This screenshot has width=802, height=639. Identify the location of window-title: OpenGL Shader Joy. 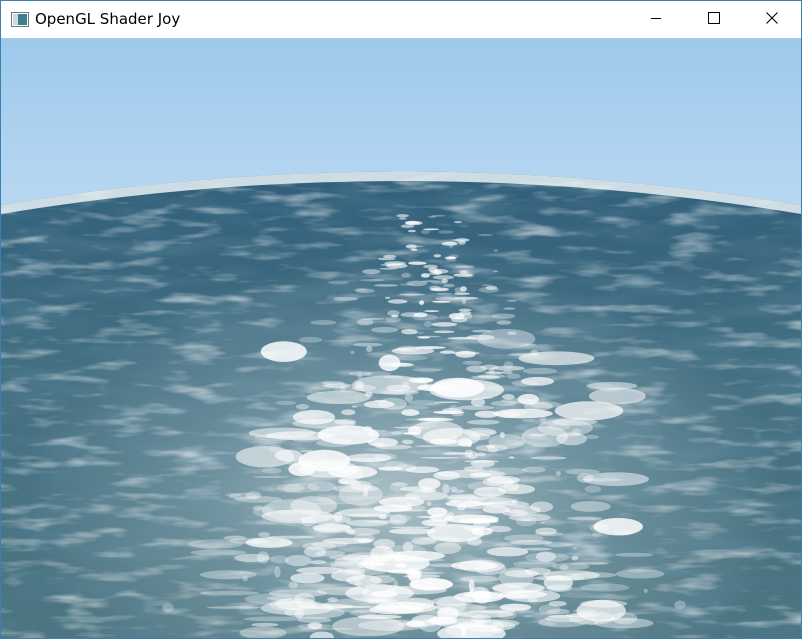
(108, 19).